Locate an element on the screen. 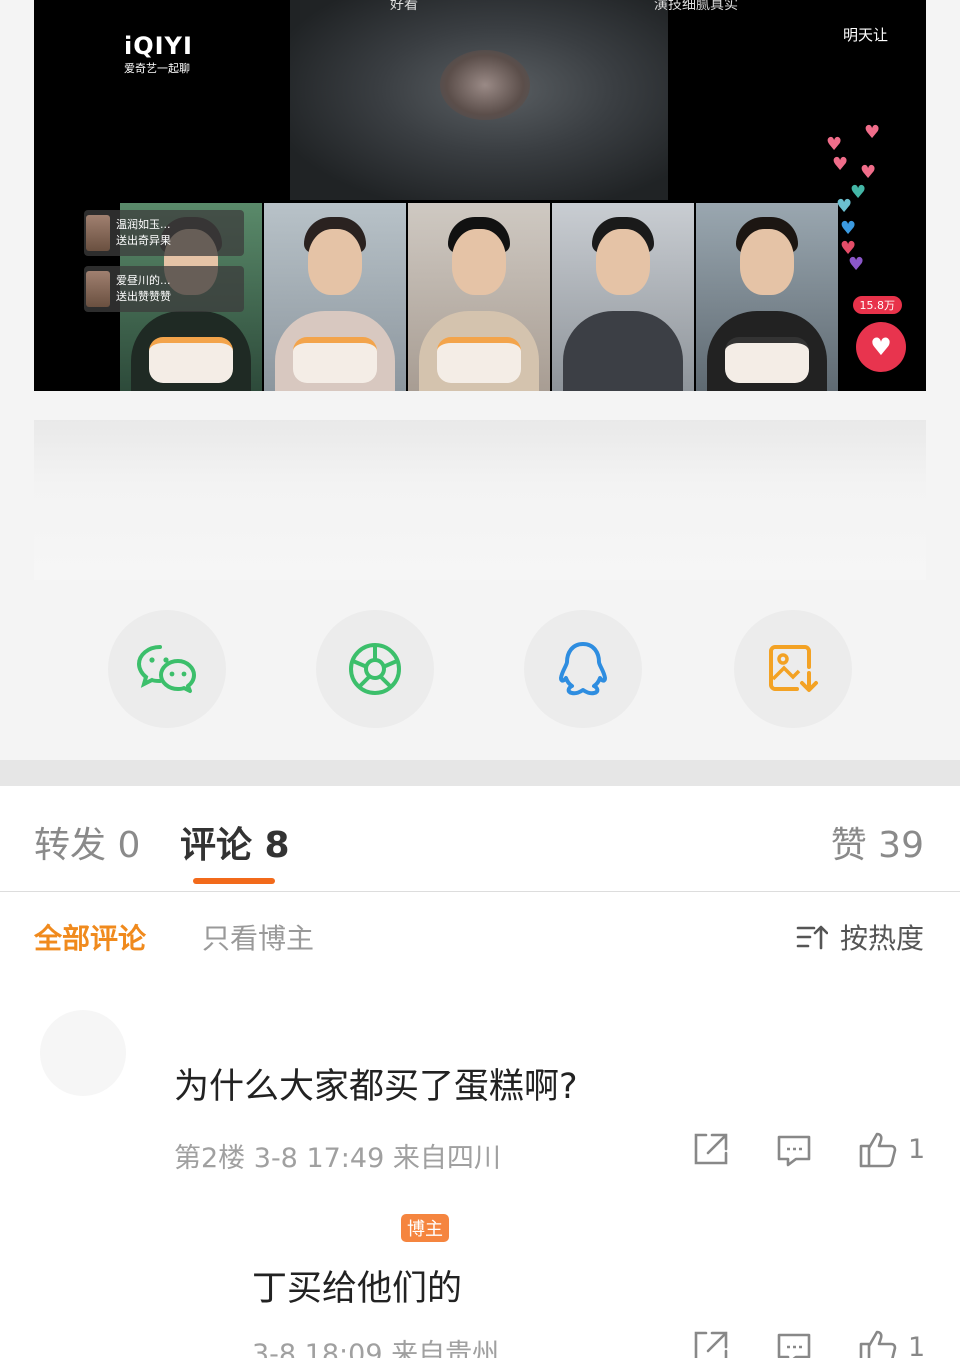  active-tab-indicator is located at coordinates (234, 881).